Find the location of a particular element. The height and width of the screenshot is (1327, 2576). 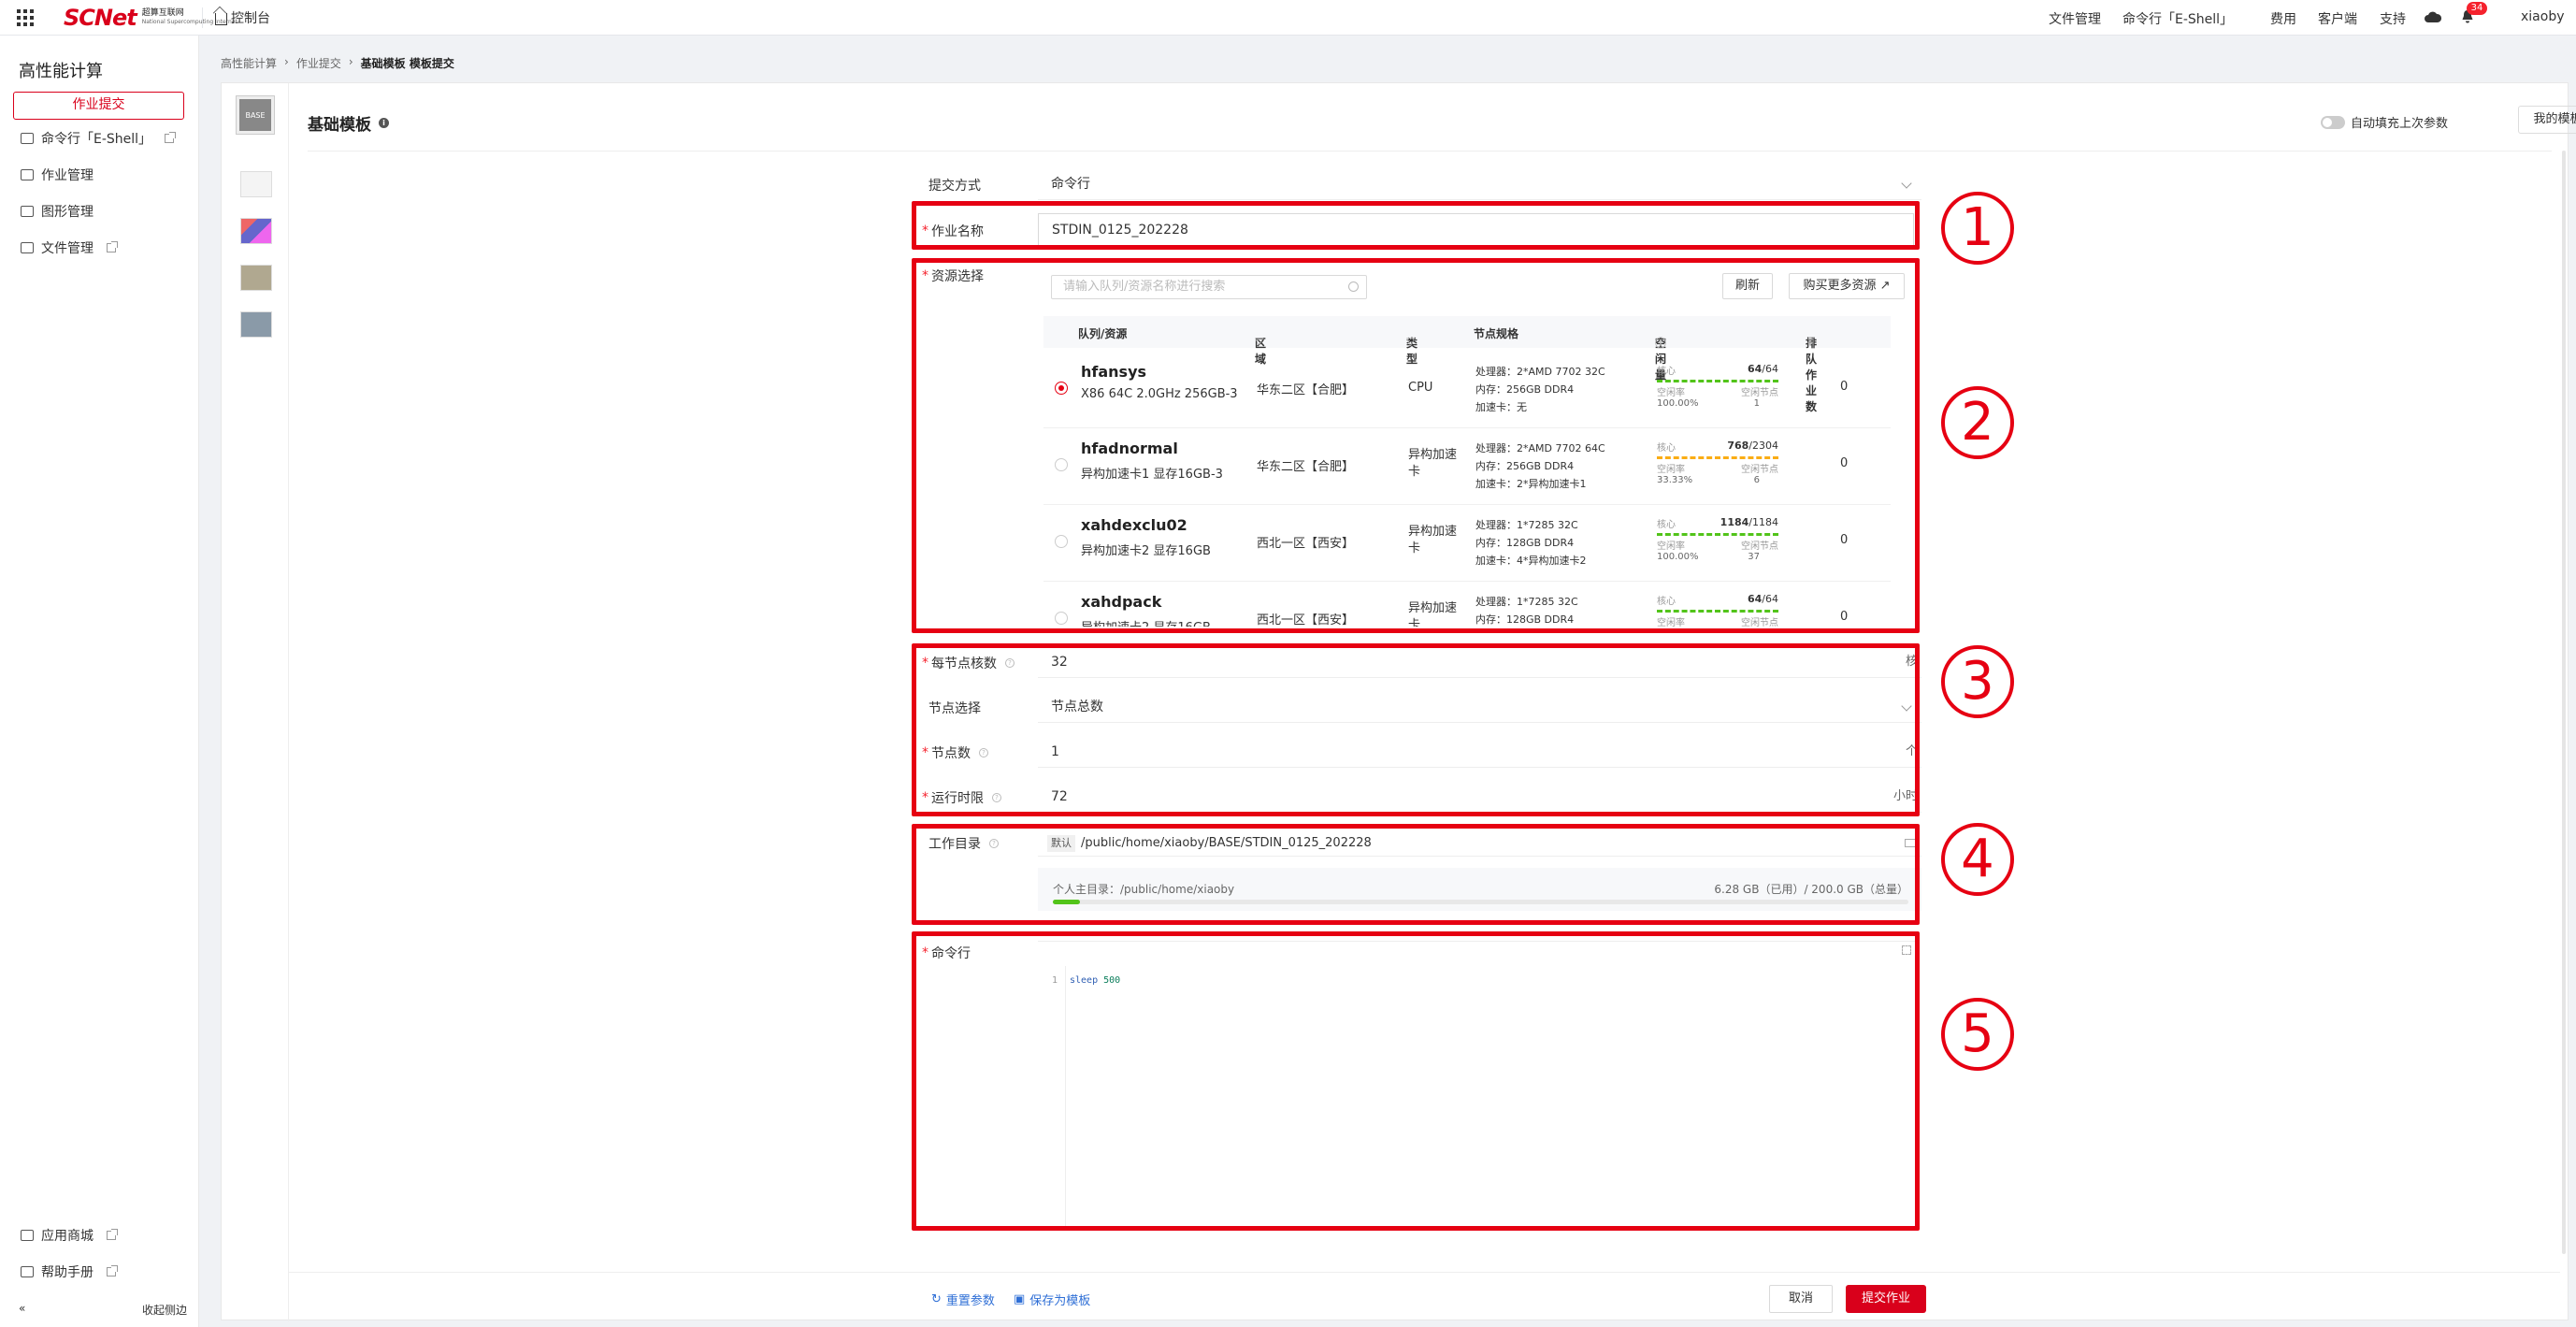

my-template-button: 我的模板 is located at coordinates (2547, 120).